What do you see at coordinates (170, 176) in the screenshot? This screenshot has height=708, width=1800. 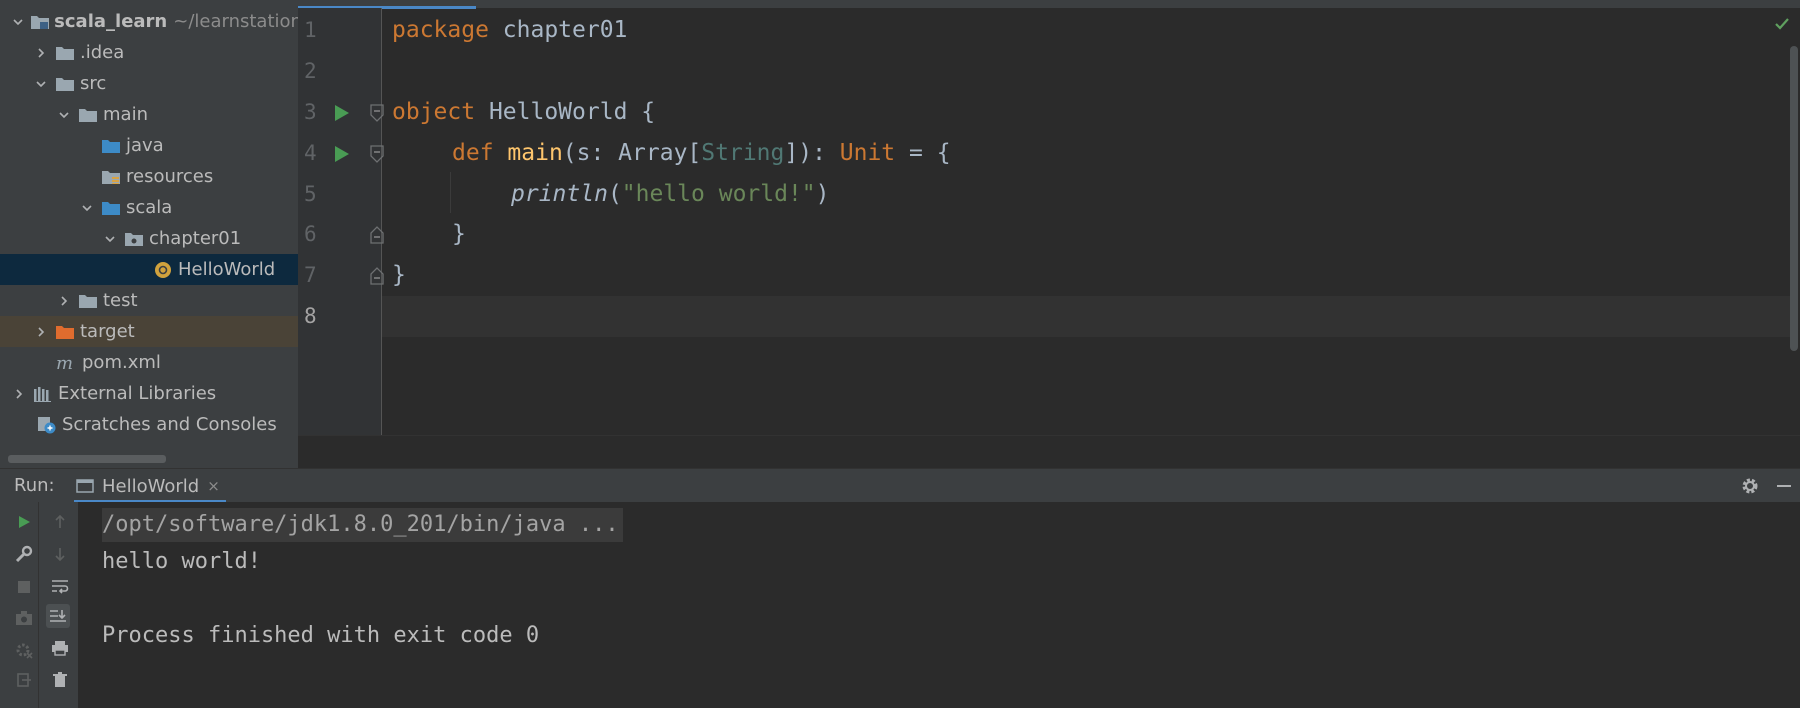 I see `tree-item-label: resources` at bounding box center [170, 176].